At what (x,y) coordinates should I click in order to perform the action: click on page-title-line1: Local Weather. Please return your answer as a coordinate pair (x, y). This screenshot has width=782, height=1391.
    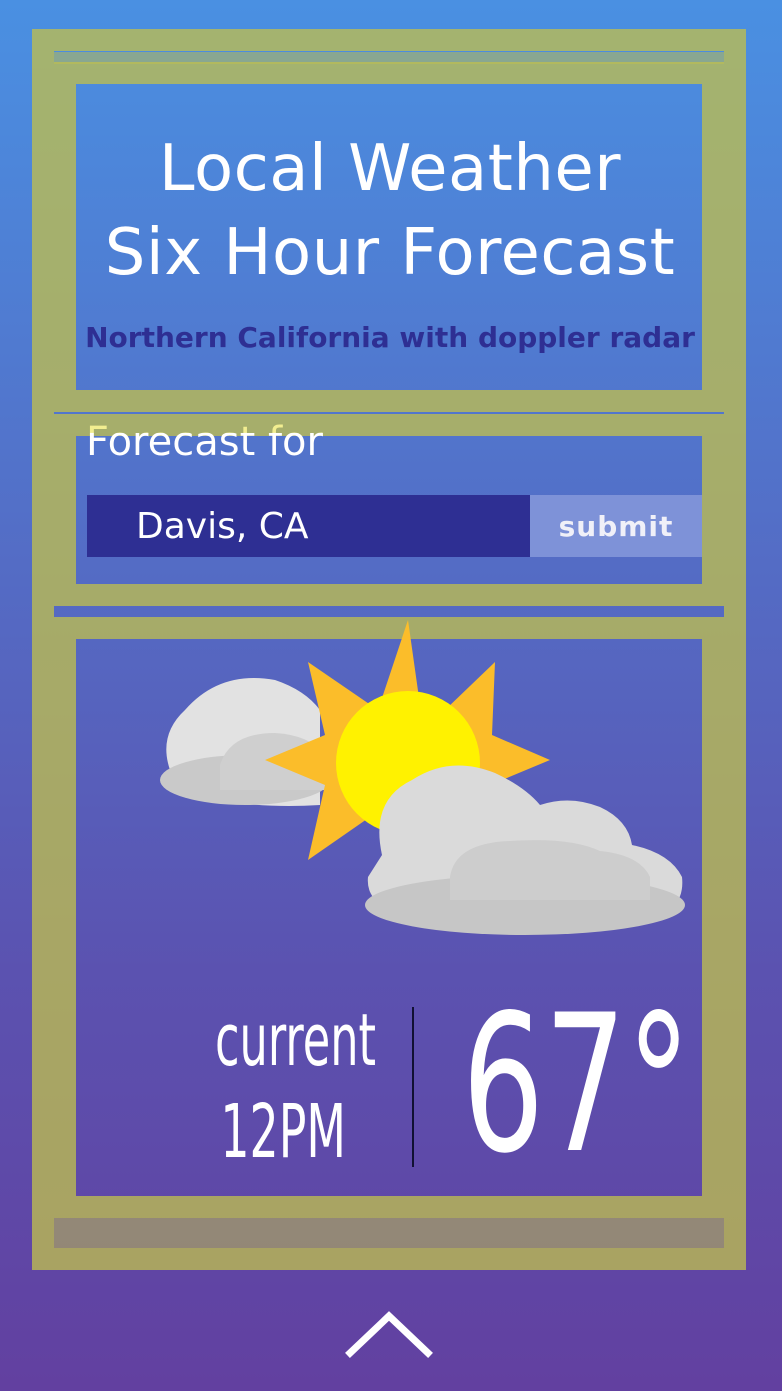
    Looking at the image, I should click on (390, 169).